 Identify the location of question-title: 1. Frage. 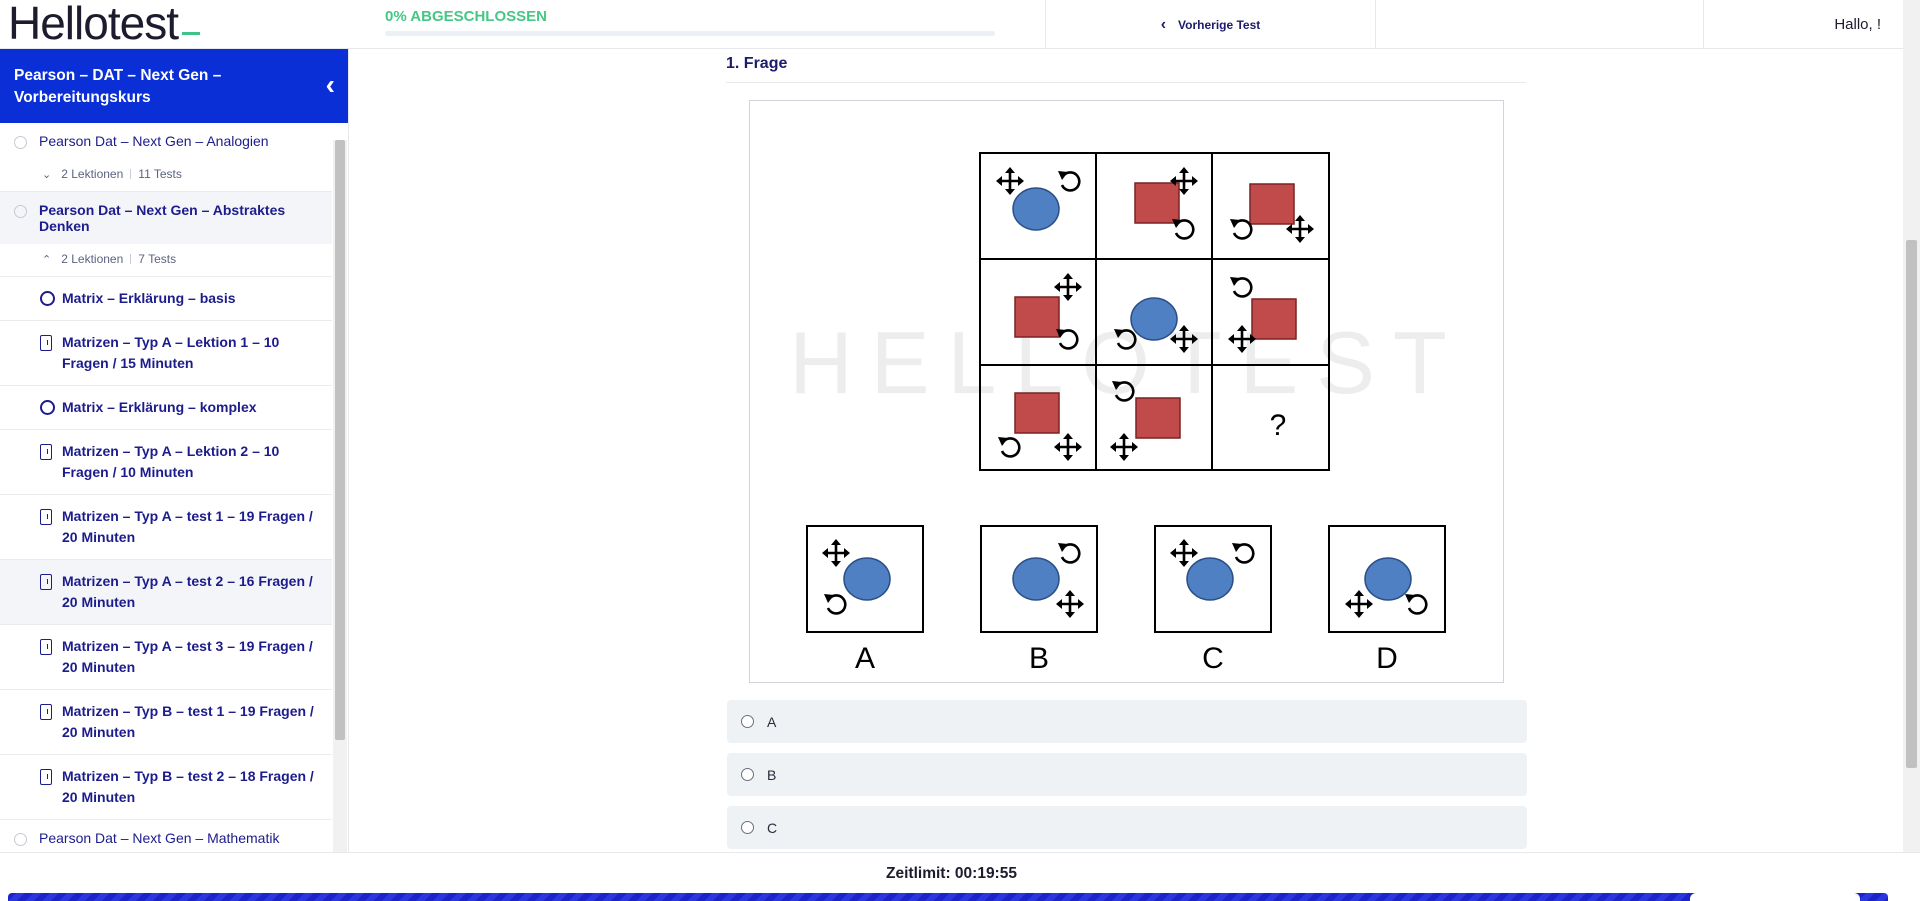
(757, 63).